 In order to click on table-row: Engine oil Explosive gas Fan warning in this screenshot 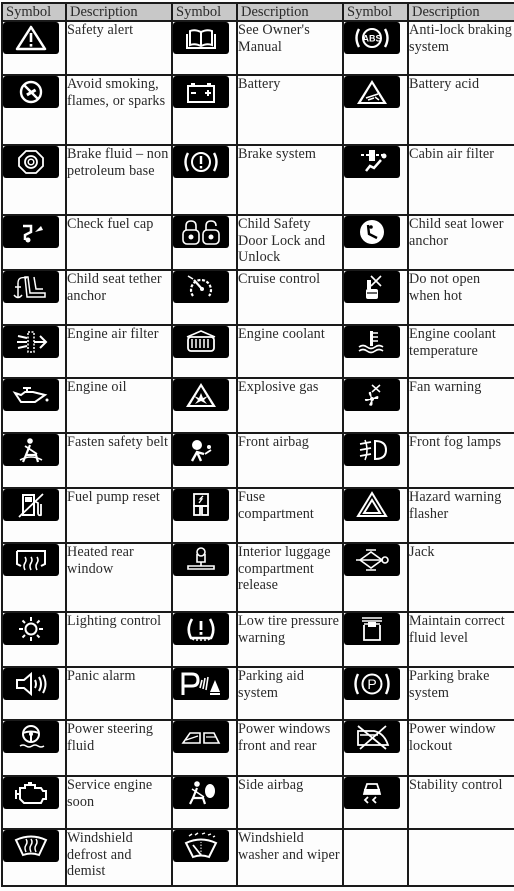, I will do `click(257, 405)`.